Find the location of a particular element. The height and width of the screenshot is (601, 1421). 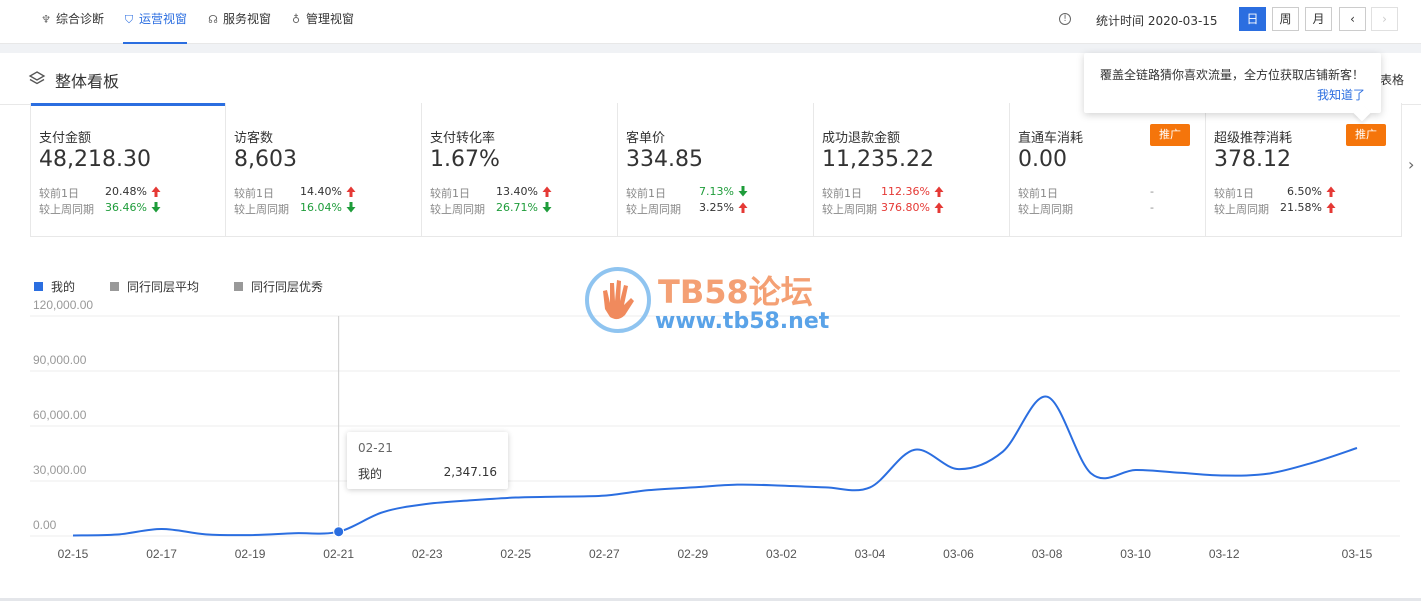

compare-label: 较前1日 is located at coordinates (1234, 193).